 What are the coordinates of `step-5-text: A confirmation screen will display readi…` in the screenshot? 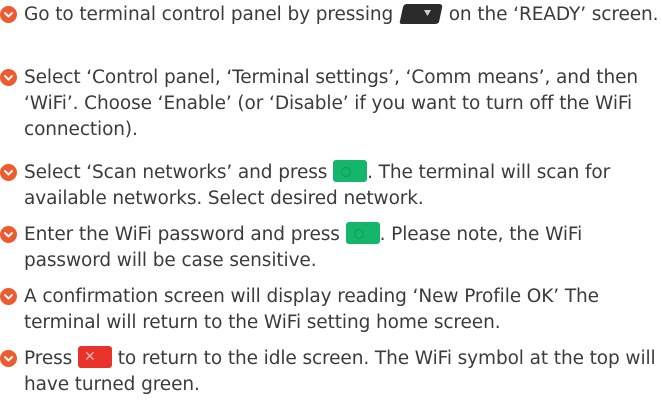 It's located at (311, 309).